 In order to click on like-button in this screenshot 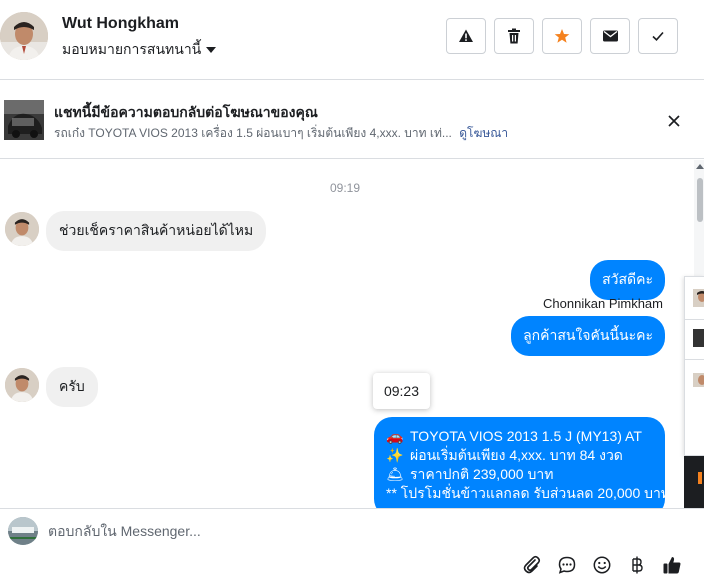, I will do `click(672, 565)`.